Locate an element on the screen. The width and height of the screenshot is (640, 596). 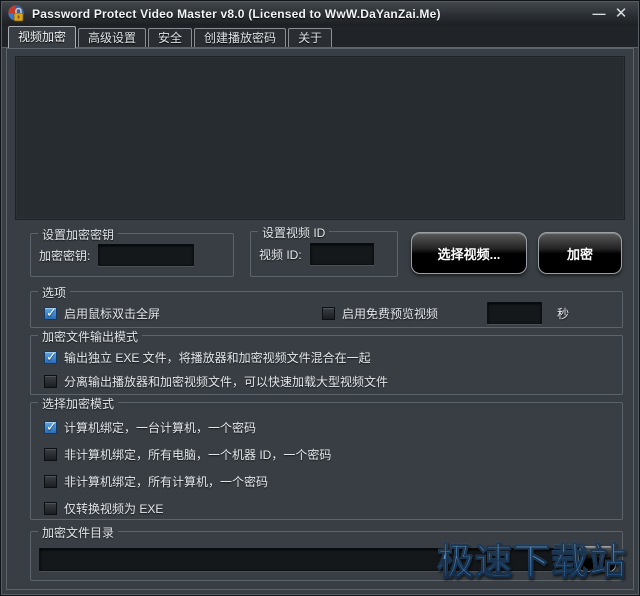
options-group: 选项 启用鼠标双击全屏 启用免费预览视频 秒 is located at coordinates (326, 306).